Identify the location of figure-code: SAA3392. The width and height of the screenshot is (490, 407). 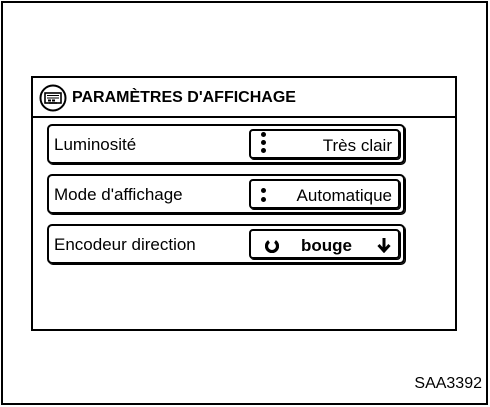
(448, 383).